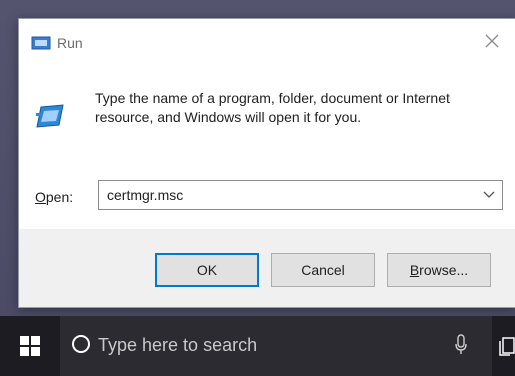  I want to click on open-input, so click(292, 195).